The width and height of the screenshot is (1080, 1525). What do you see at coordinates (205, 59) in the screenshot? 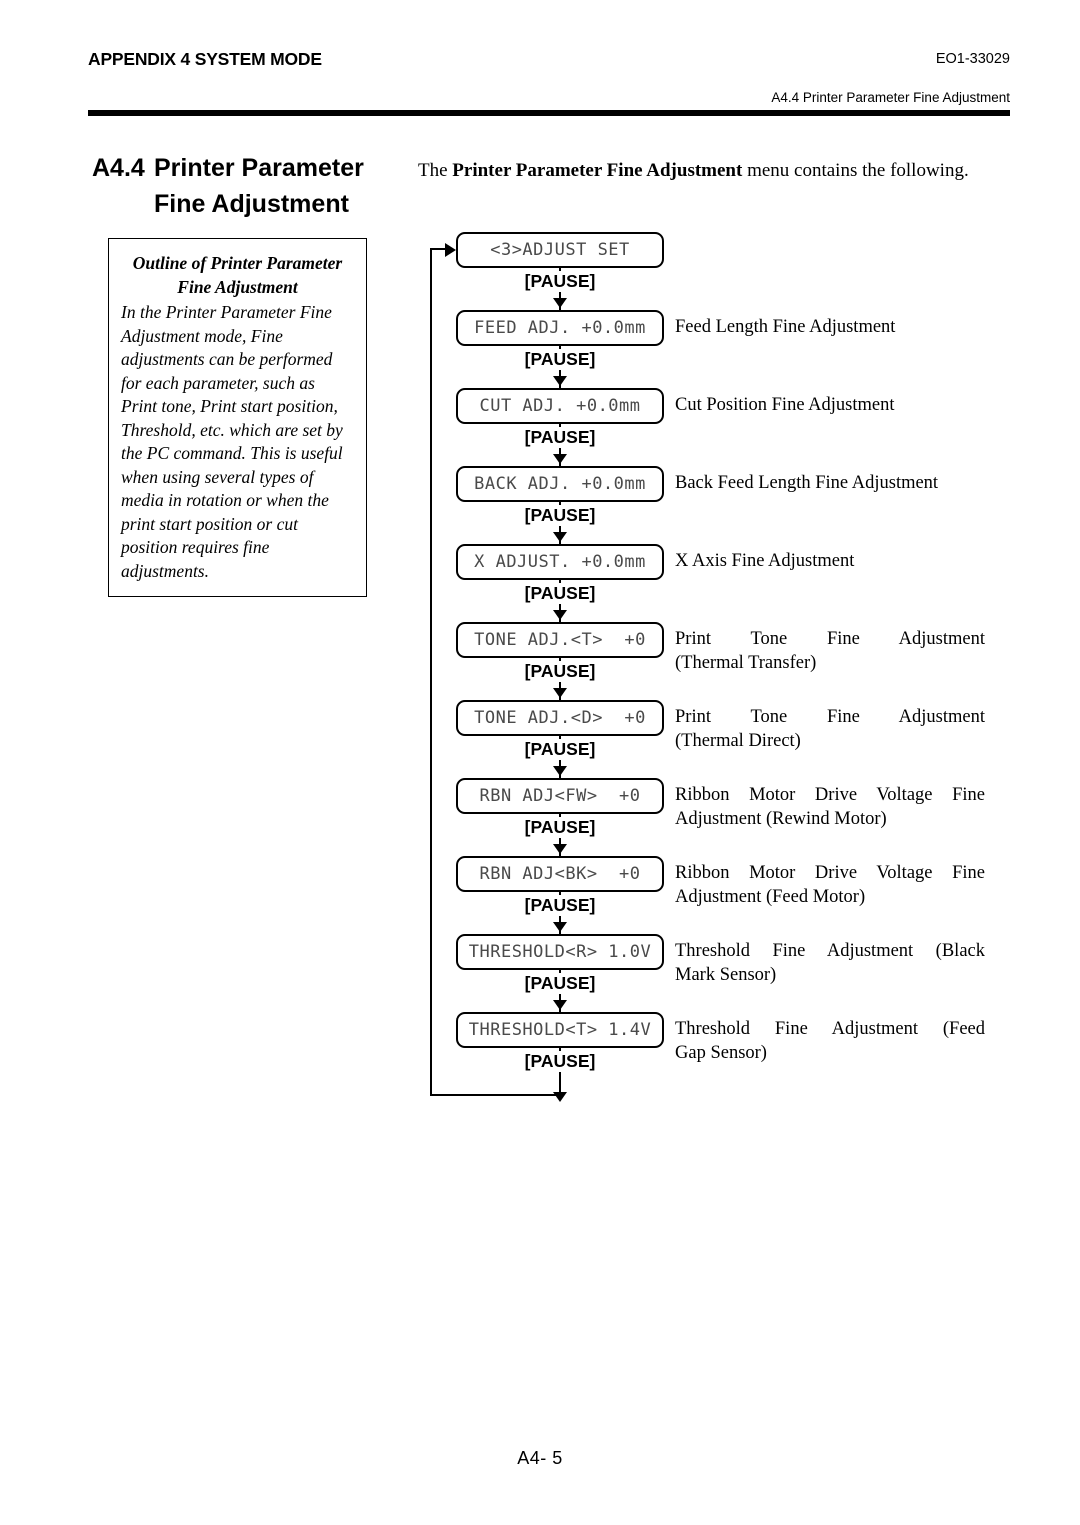
I see `header-chapter-title: APPENDIX 4 SYSTEM MODE` at bounding box center [205, 59].